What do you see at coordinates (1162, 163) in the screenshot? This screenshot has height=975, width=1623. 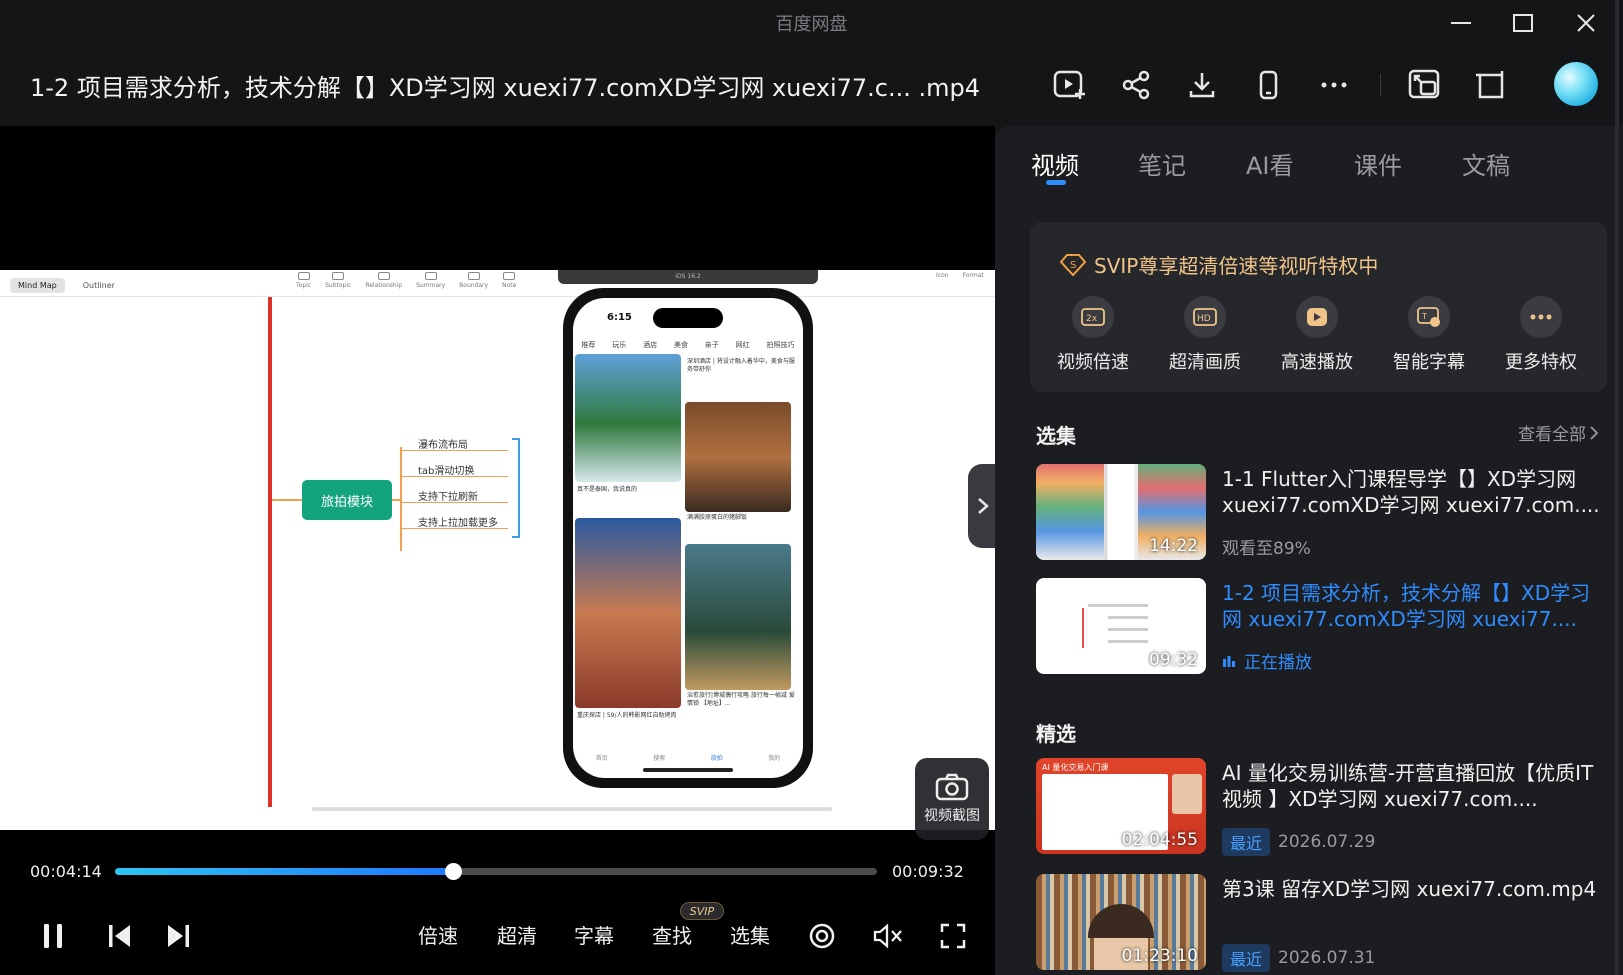 I see `tab-notes: 笔记` at bounding box center [1162, 163].